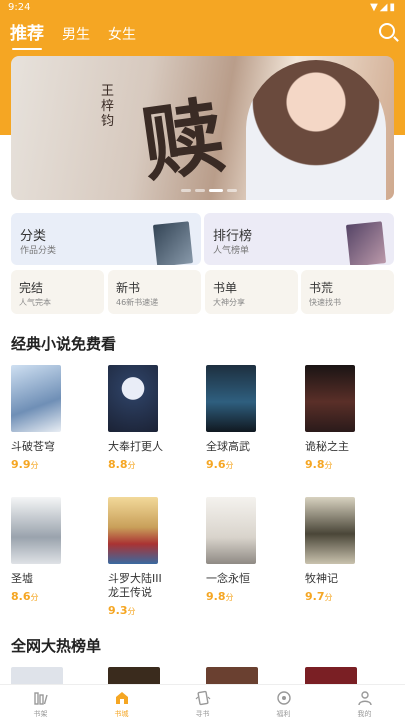 This screenshot has height=720, width=405. Describe the element at coordinates (108, 106) in the screenshot. I see `banner-author: 王梓钧` at that location.